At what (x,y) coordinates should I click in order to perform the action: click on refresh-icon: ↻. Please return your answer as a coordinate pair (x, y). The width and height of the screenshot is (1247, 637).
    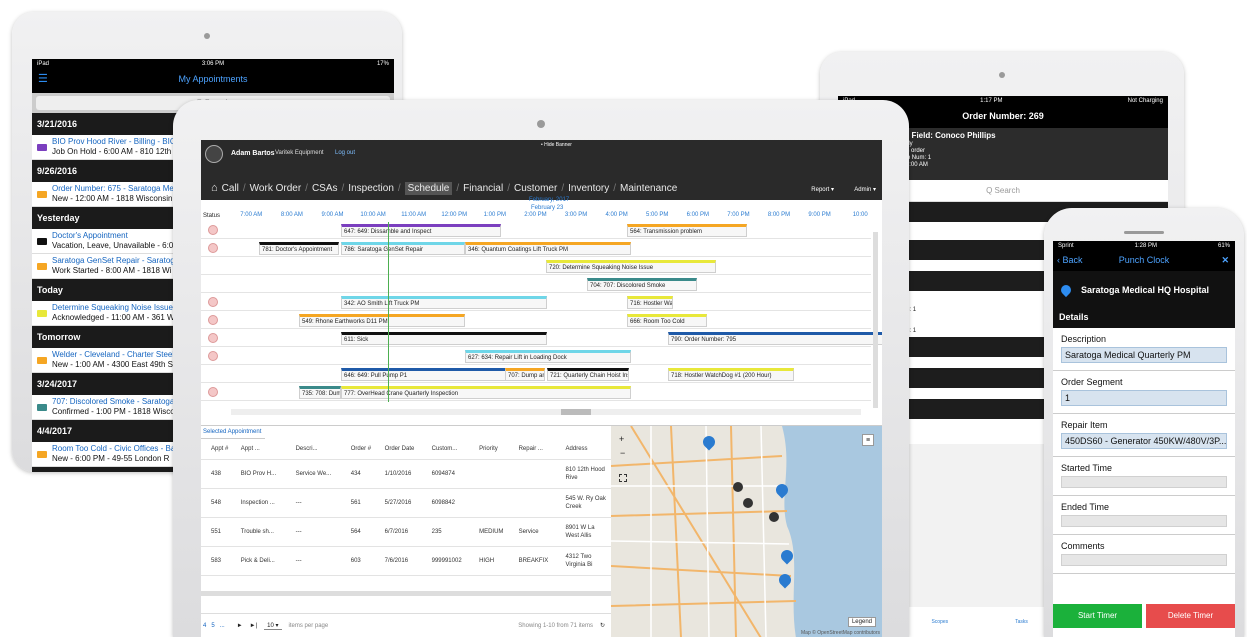
    Looking at the image, I should click on (602, 625).